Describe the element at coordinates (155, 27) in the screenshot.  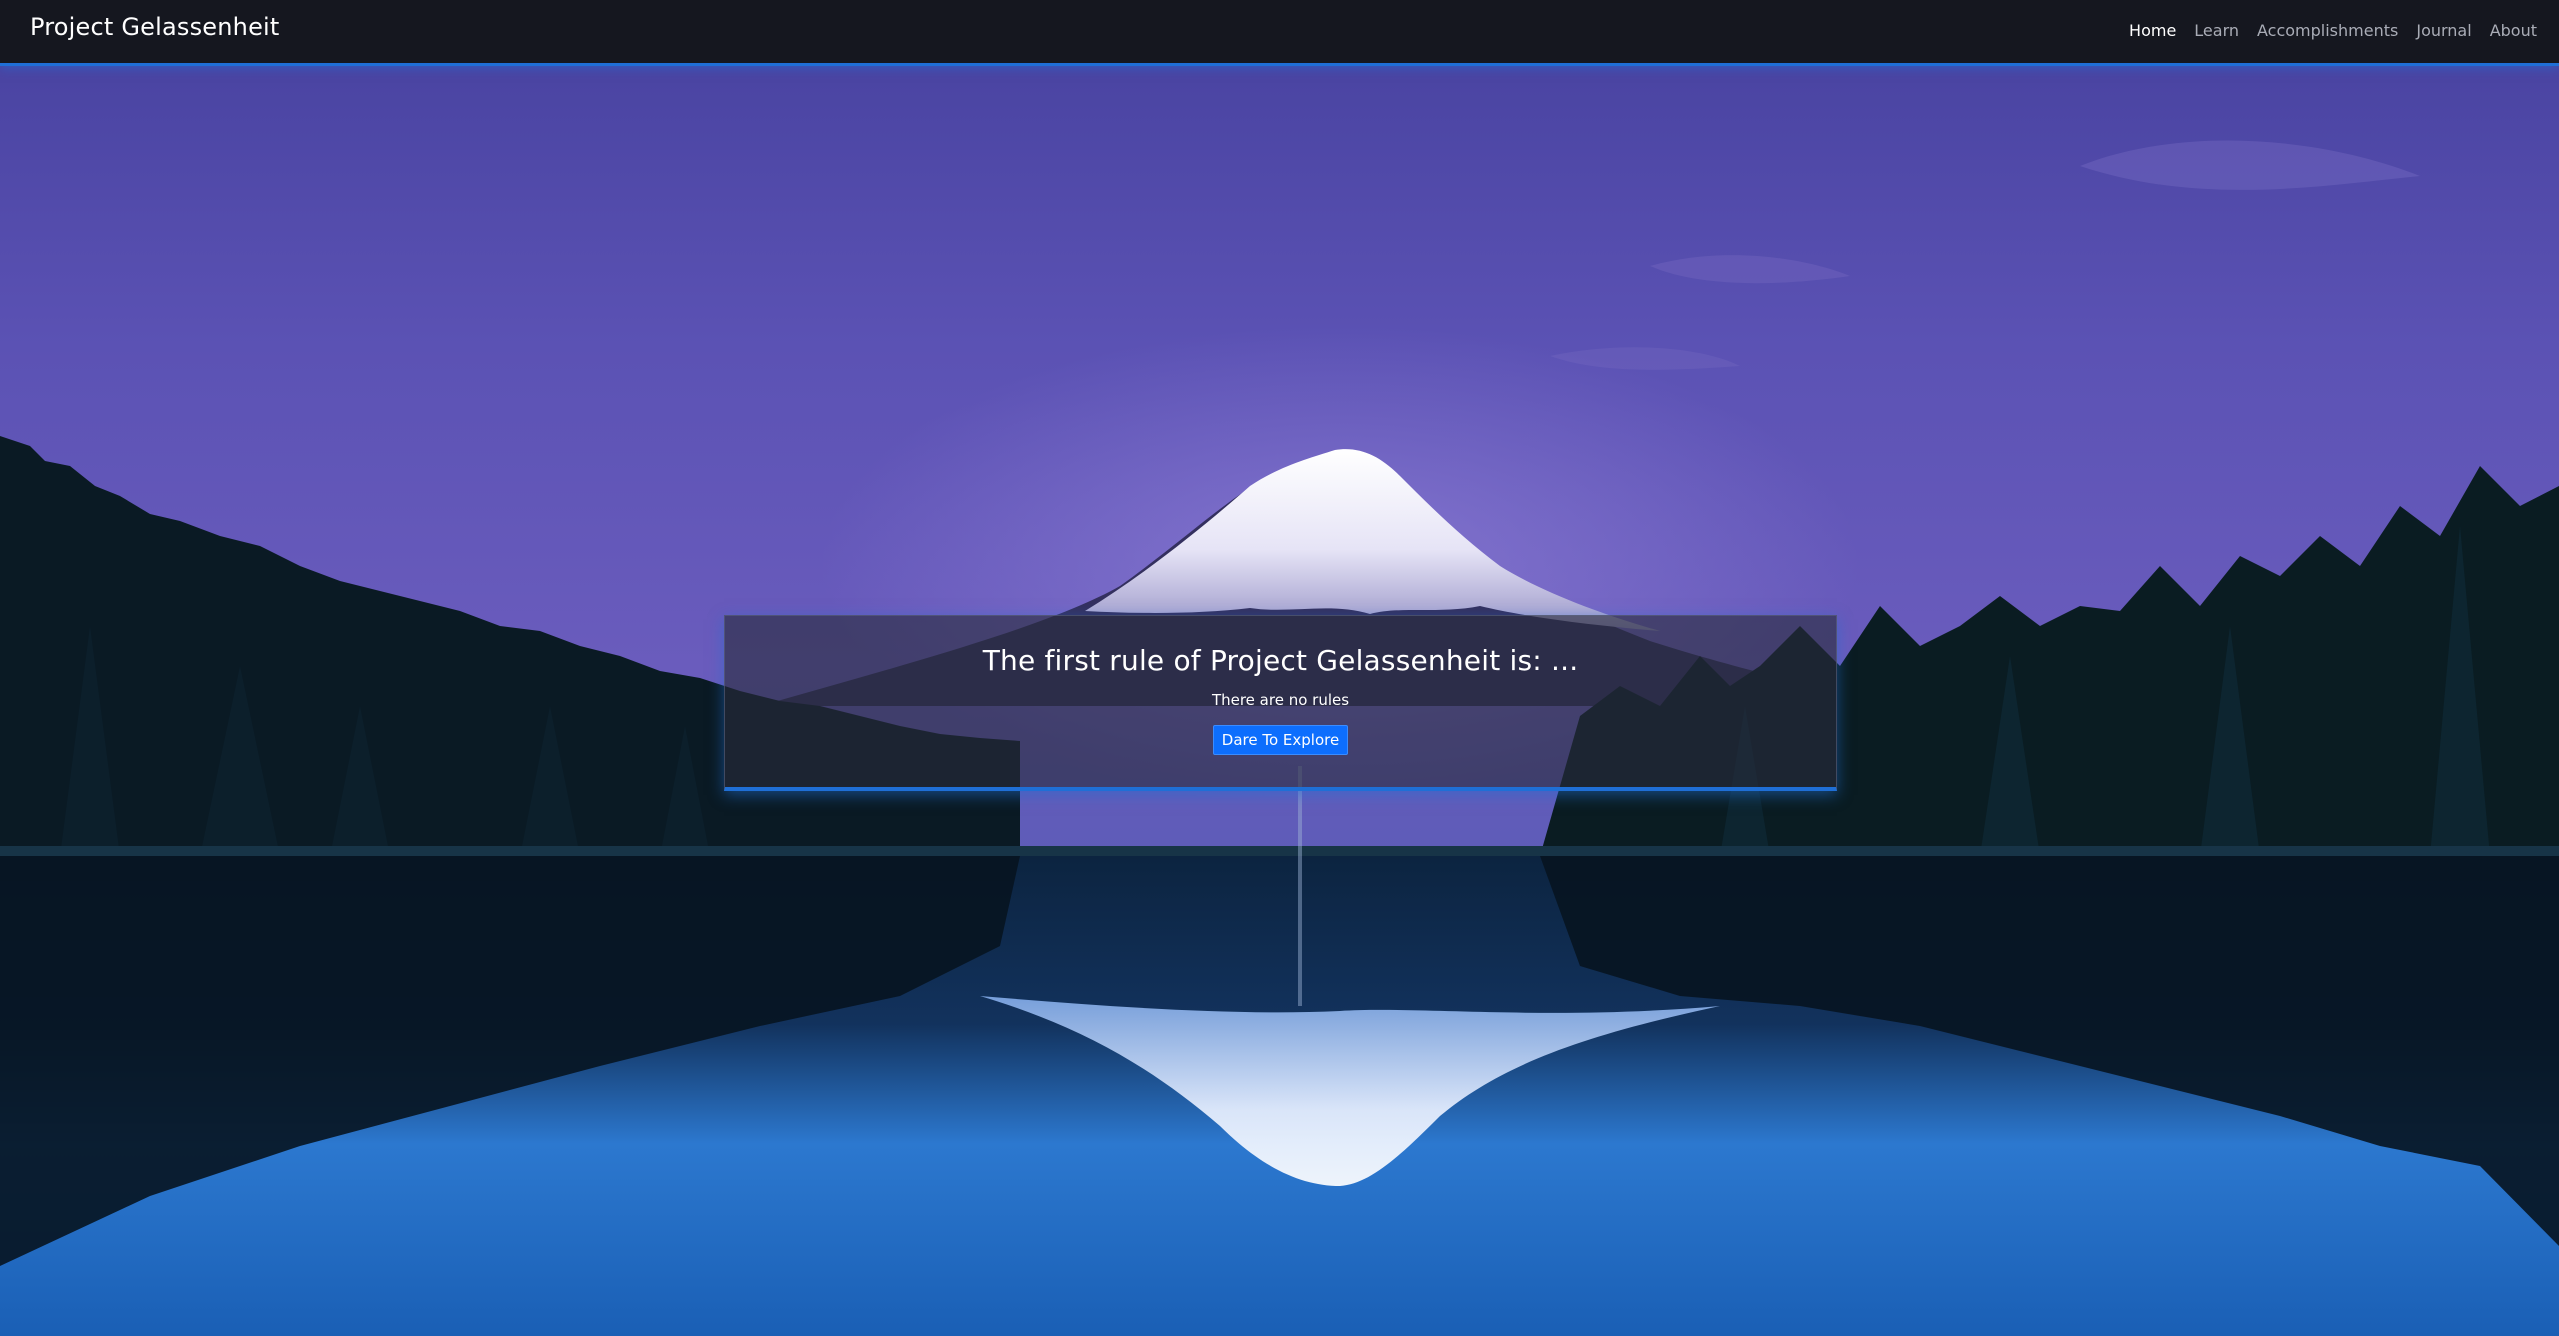
I see `brand-logo: Project Gelassenheit` at that location.